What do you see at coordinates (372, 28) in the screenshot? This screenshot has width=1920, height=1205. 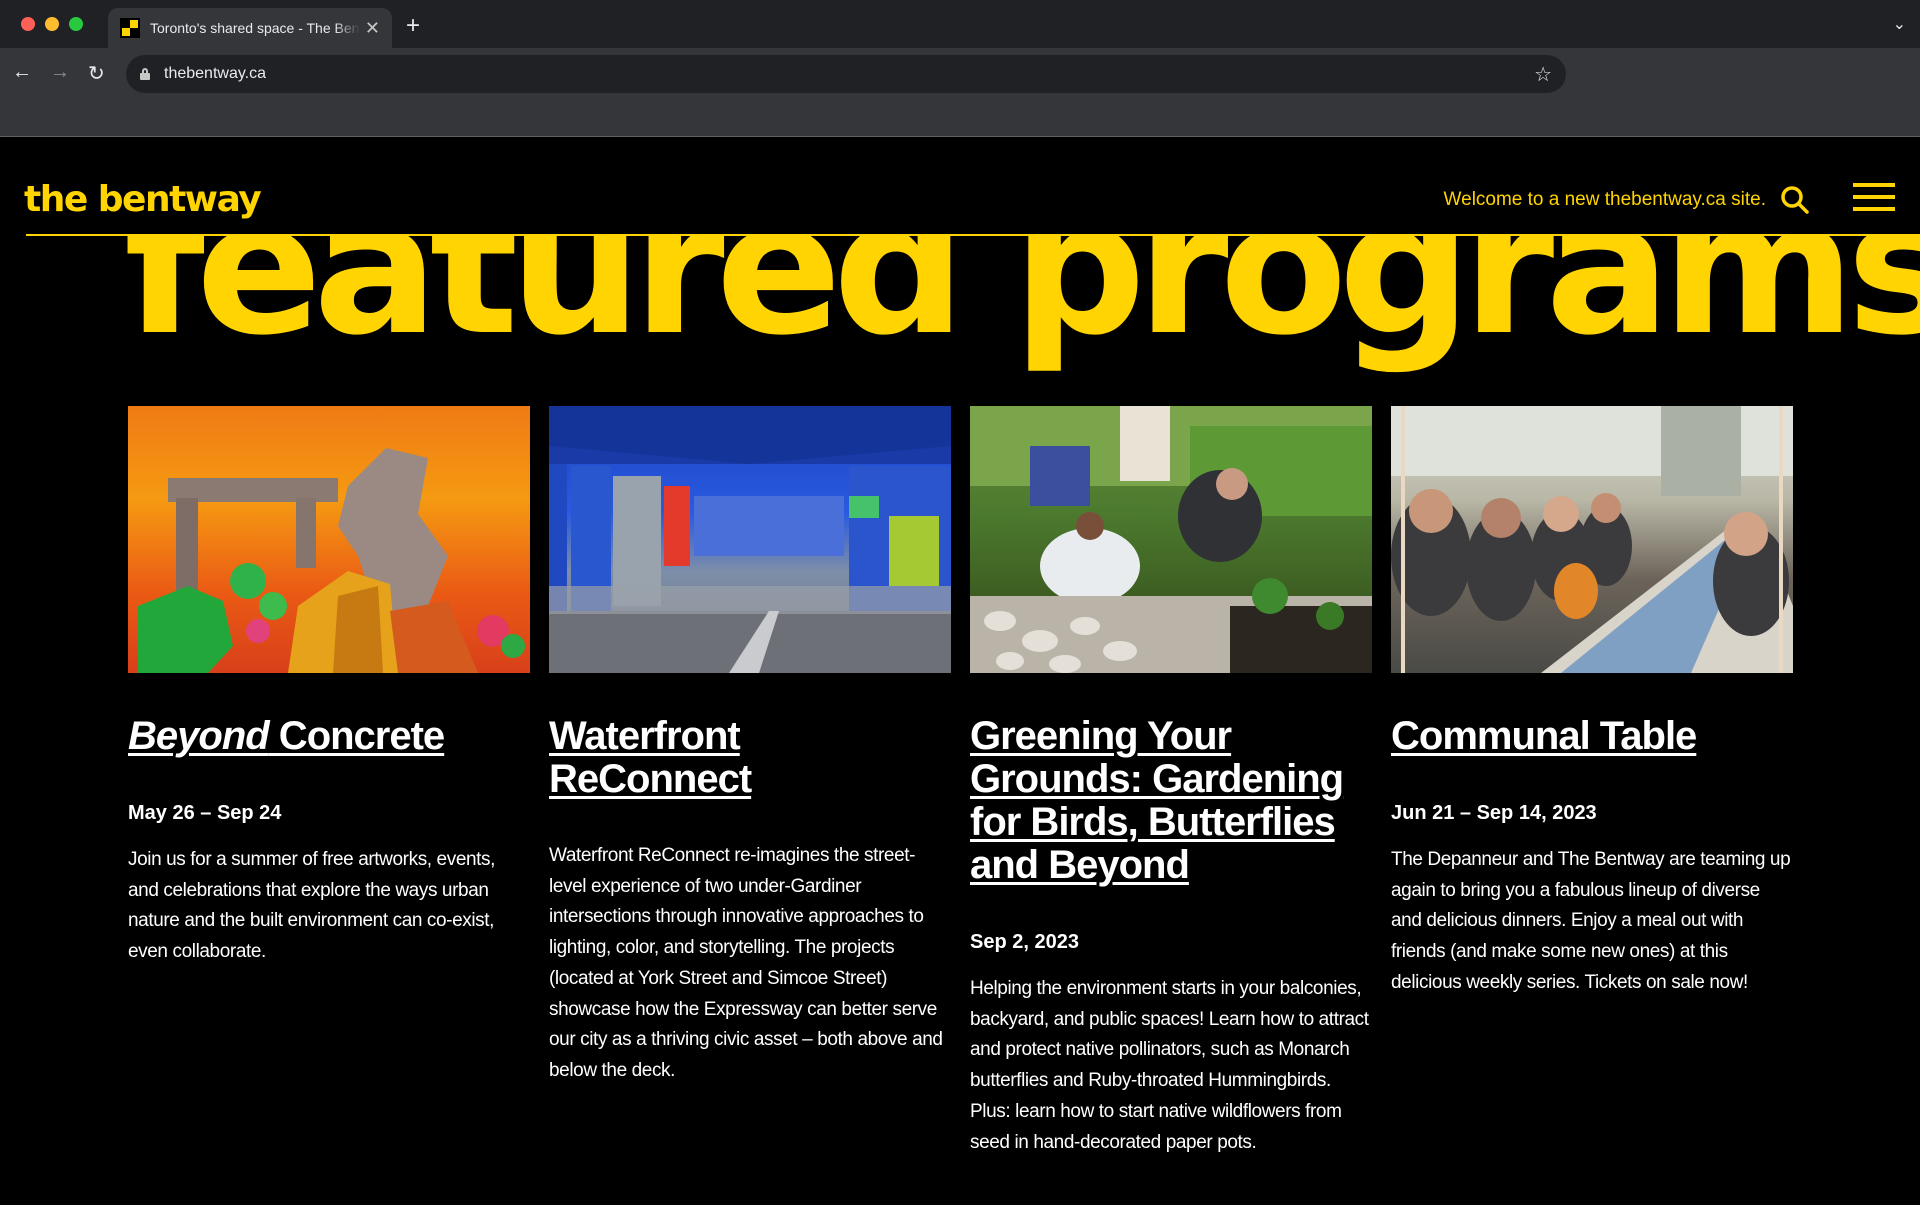 I see `tab-close-icon: ✕` at bounding box center [372, 28].